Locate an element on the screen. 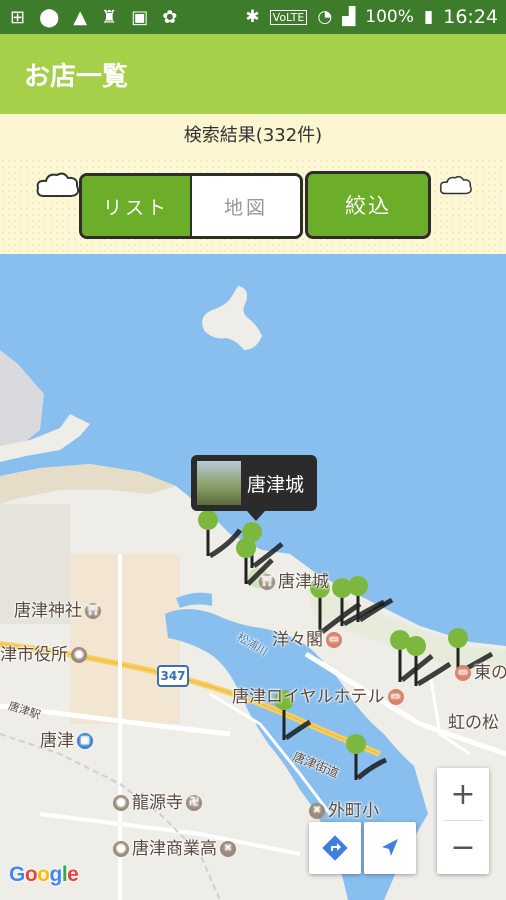 This screenshot has width=506, height=900. volte-icon: VoLTE is located at coordinates (288, 17).